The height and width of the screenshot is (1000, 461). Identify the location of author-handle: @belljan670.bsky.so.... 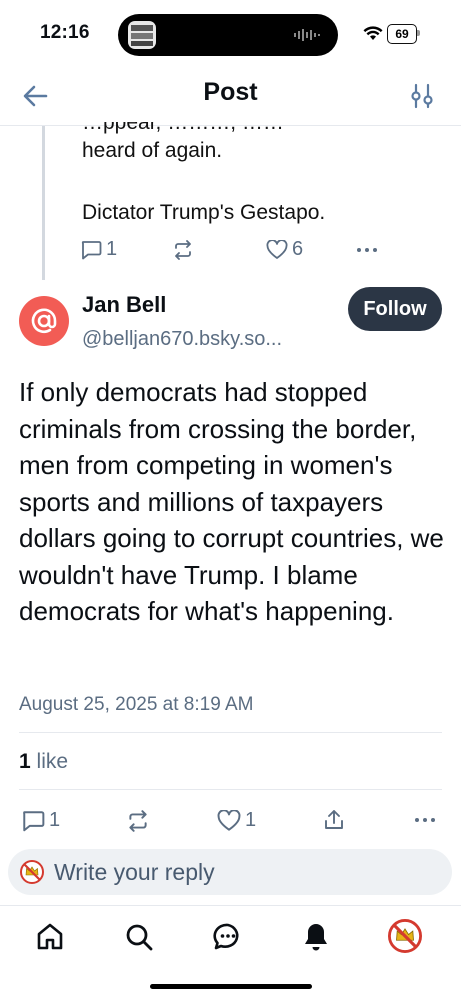
(182, 339).